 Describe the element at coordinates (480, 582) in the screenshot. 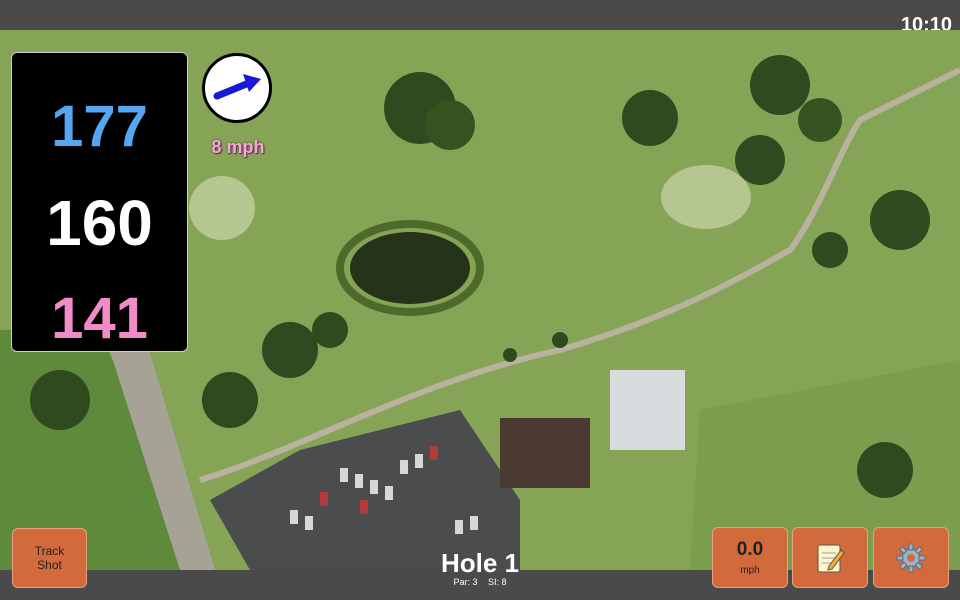

I see `hole-info: Par: 3 SI: 8` at that location.